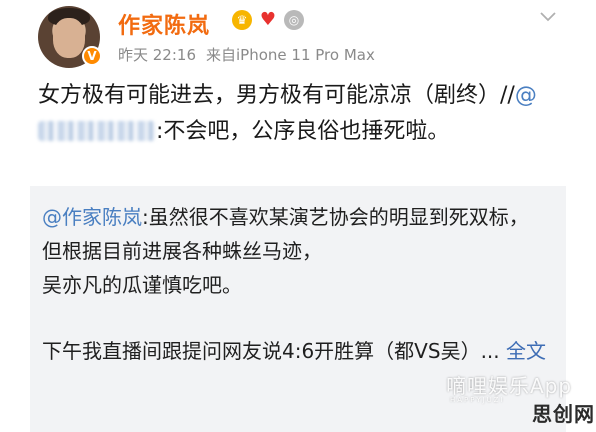  What do you see at coordinates (97, 131) in the screenshot?
I see `blurred-username` at bounding box center [97, 131].